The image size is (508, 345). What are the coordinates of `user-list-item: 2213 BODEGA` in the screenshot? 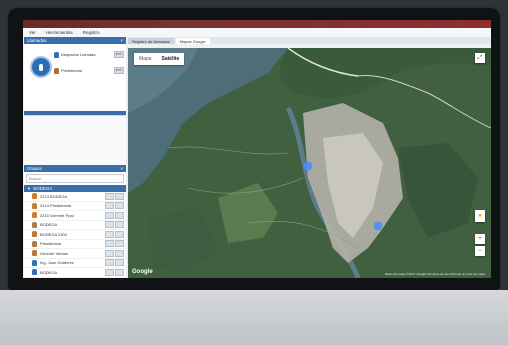 It's located at (75, 197).